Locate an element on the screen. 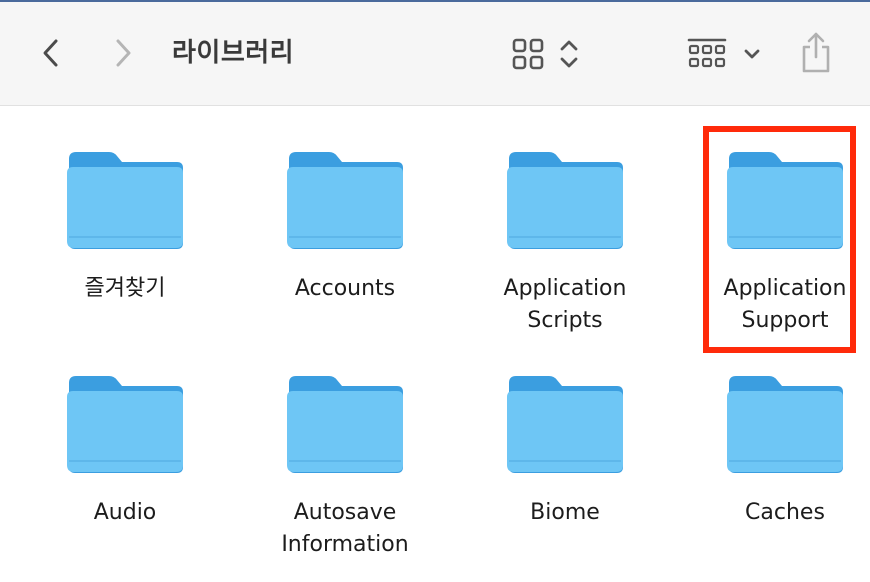  folder-item: Application Scripts is located at coordinates (565, 243).